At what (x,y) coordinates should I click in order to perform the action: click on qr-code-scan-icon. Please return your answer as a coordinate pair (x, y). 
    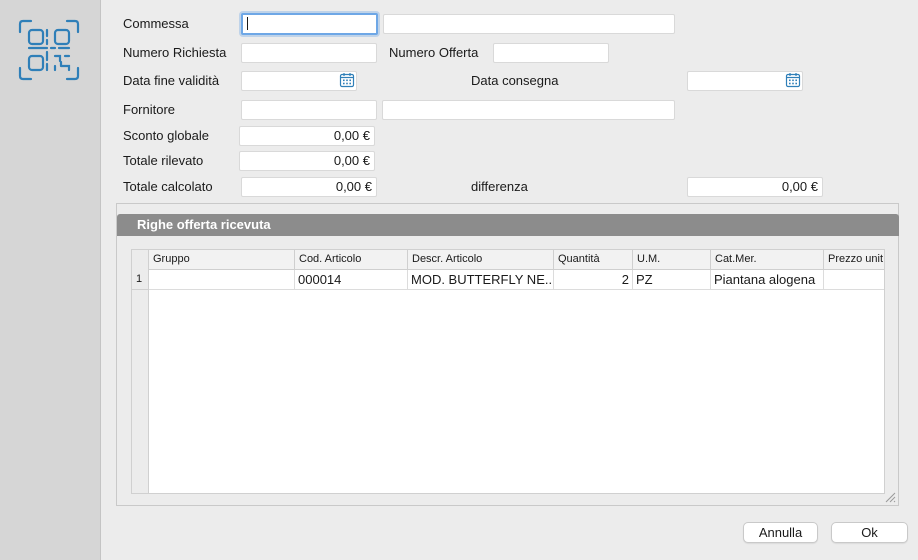
    Looking at the image, I should click on (49, 50).